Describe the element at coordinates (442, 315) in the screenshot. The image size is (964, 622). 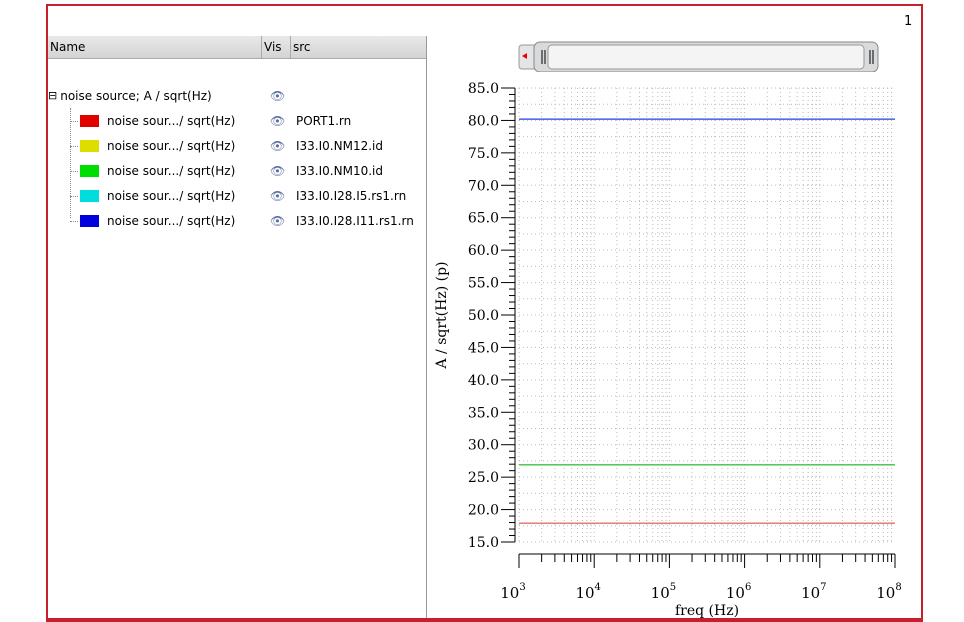
I see `y-axis-label: A / sqrt(Hz) (p)` at that location.